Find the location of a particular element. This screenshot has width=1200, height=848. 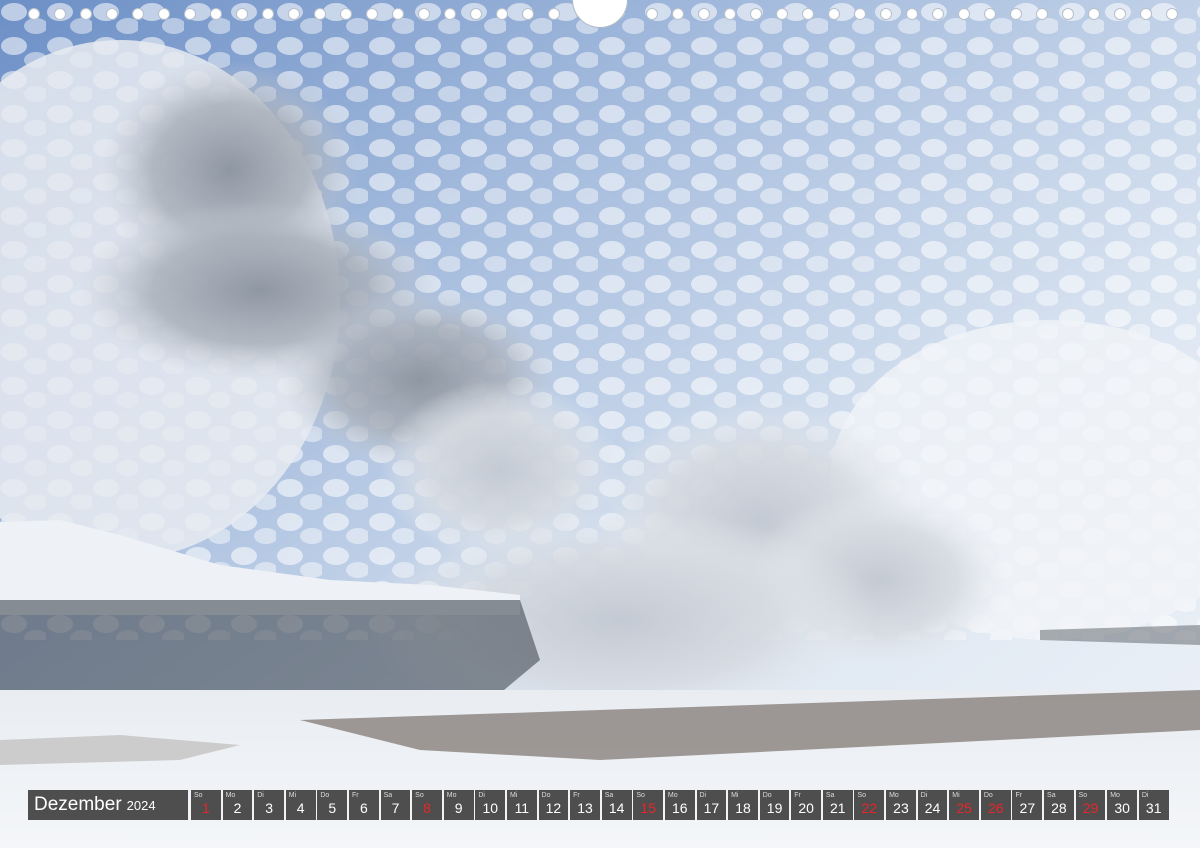

day-number: 25 is located at coordinates (964, 808).